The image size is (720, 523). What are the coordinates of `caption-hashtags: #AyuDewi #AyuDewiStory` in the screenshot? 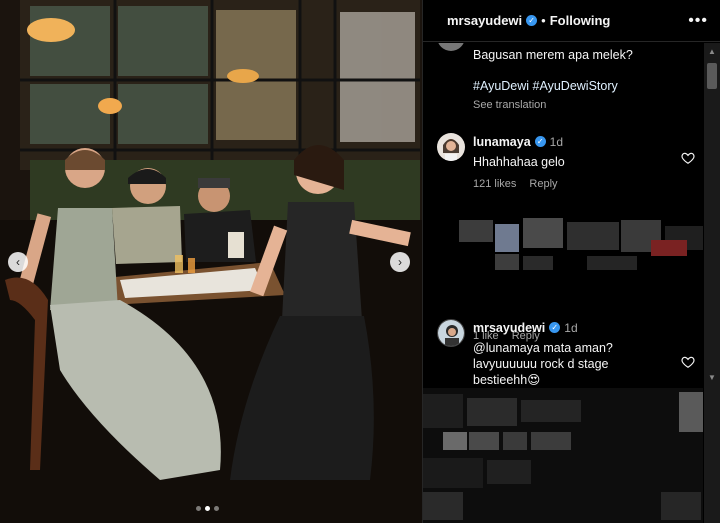 It's located at (545, 86).